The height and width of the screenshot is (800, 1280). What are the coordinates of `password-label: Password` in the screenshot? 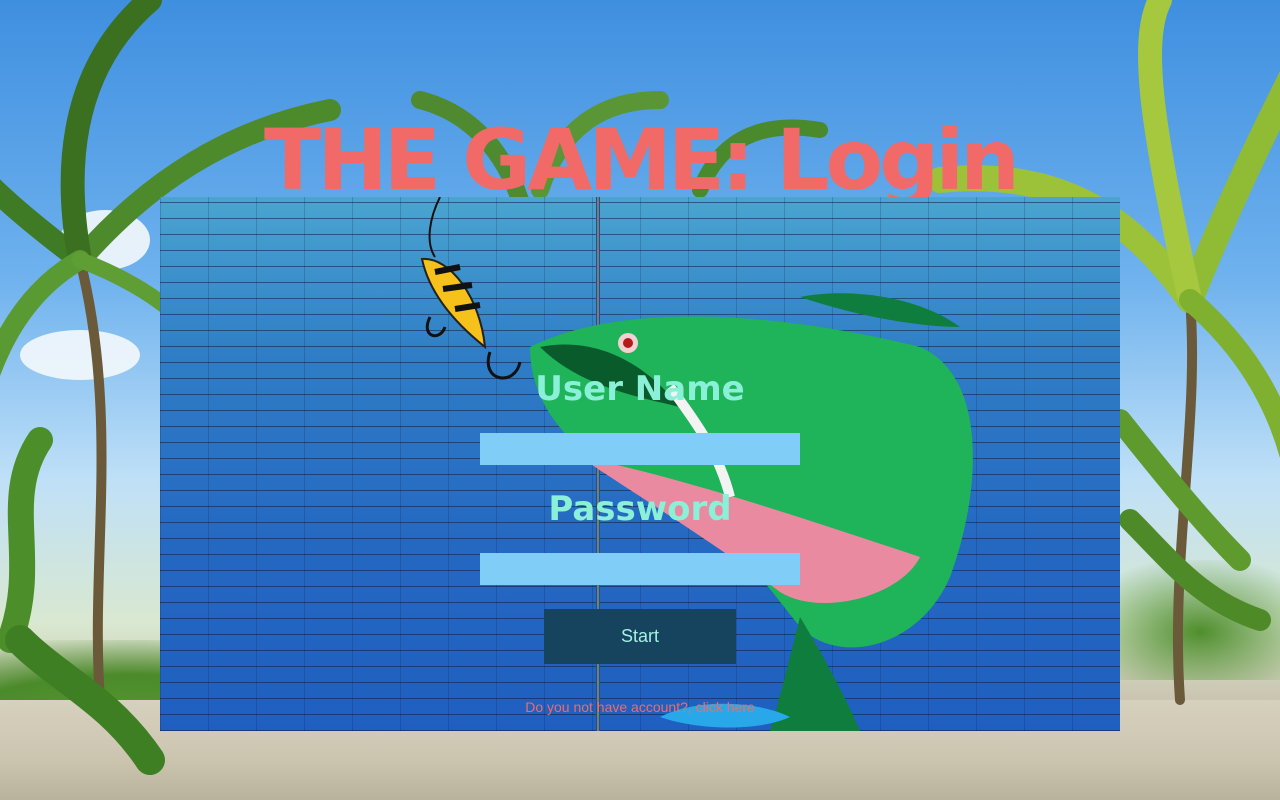 It's located at (640, 509).